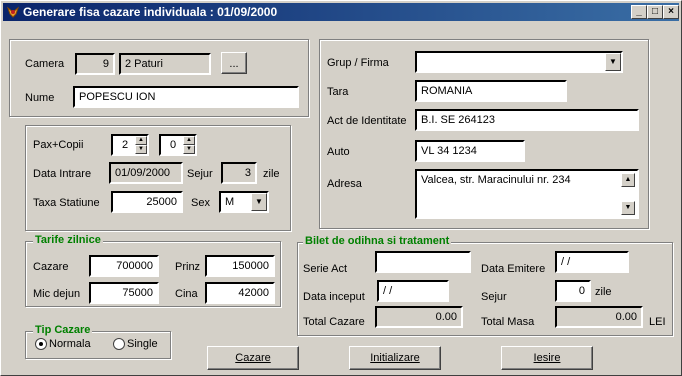 This screenshot has height=376, width=682. I want to click on pax-spinner: ▲ ▼, so click(141, 145).